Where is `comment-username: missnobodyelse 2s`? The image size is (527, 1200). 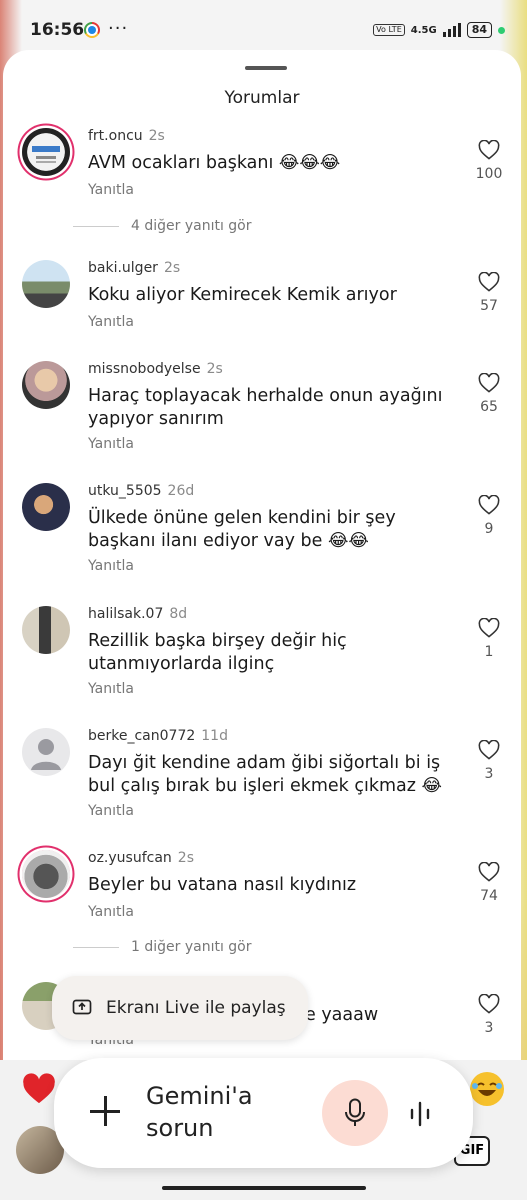
comment-username: missnobodyelse 2s is located at coordinates (155, 369).